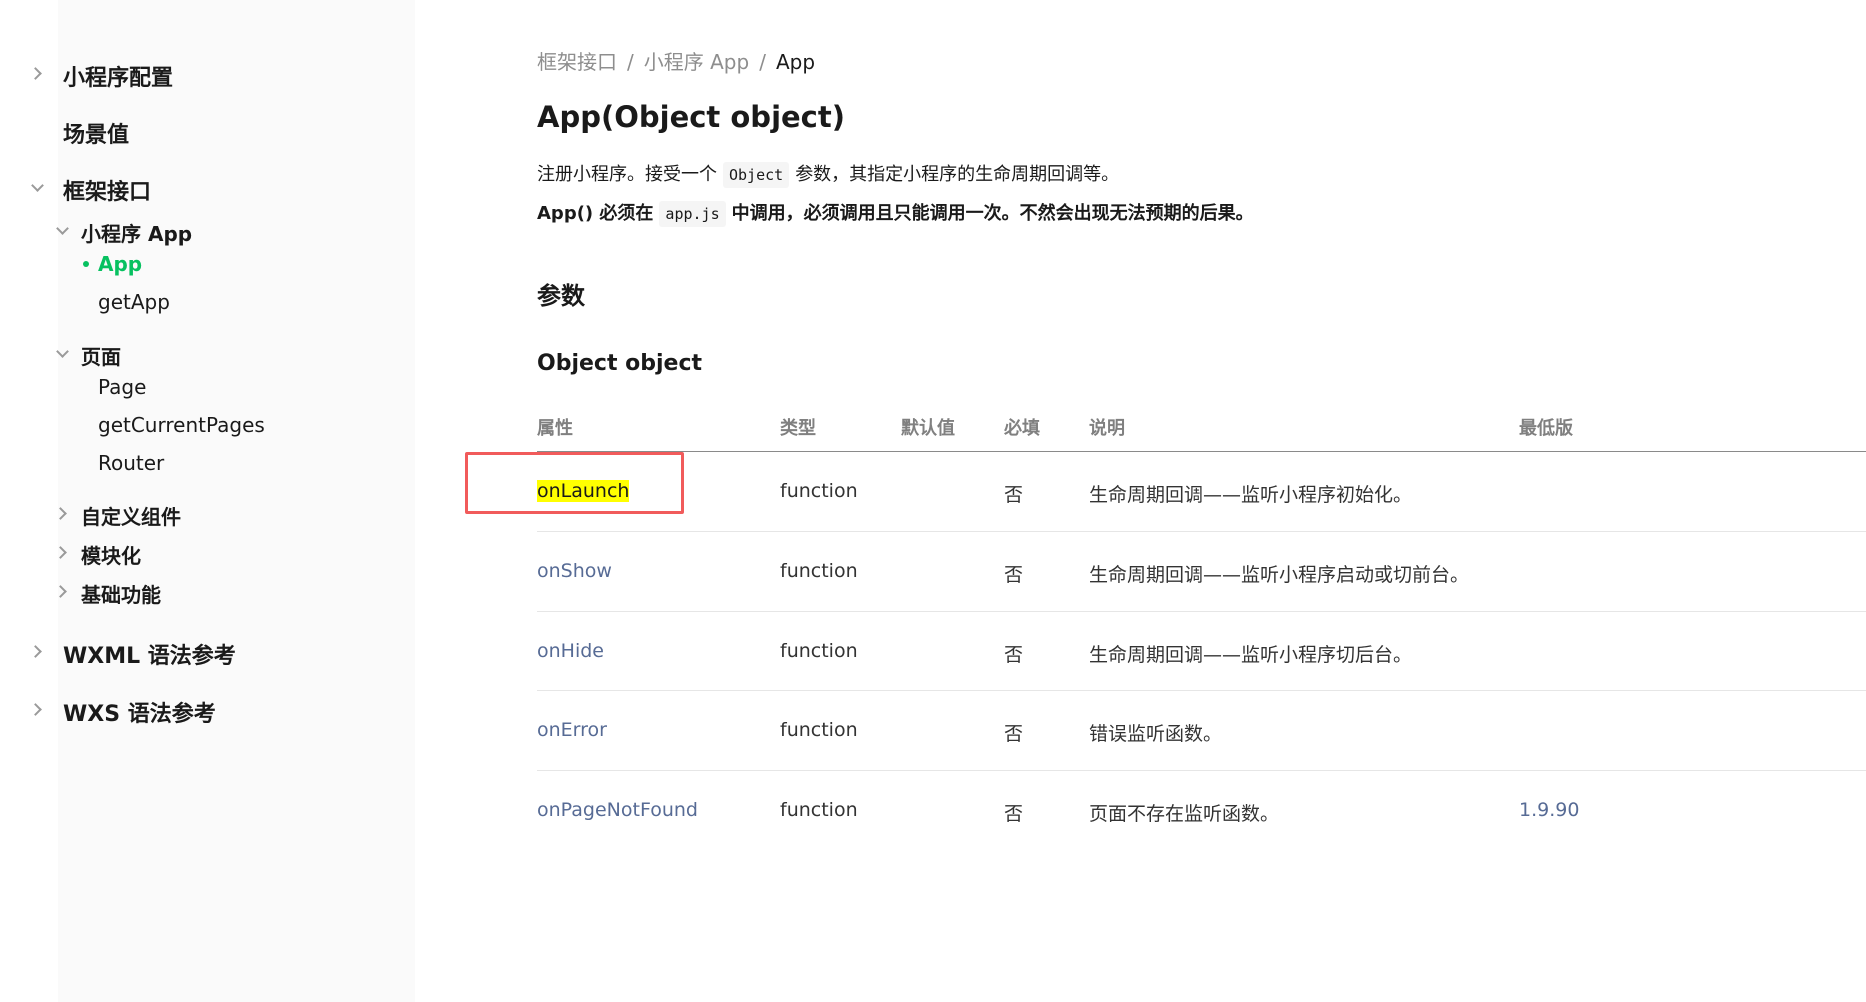 This screenshot has width=1866, height=1002. What do you see at coordinates (1251, 495) in the screenshot?
I see `description-cell: 生命周期回调——监听小程序初始化。` at bounding box center [1251, 495].